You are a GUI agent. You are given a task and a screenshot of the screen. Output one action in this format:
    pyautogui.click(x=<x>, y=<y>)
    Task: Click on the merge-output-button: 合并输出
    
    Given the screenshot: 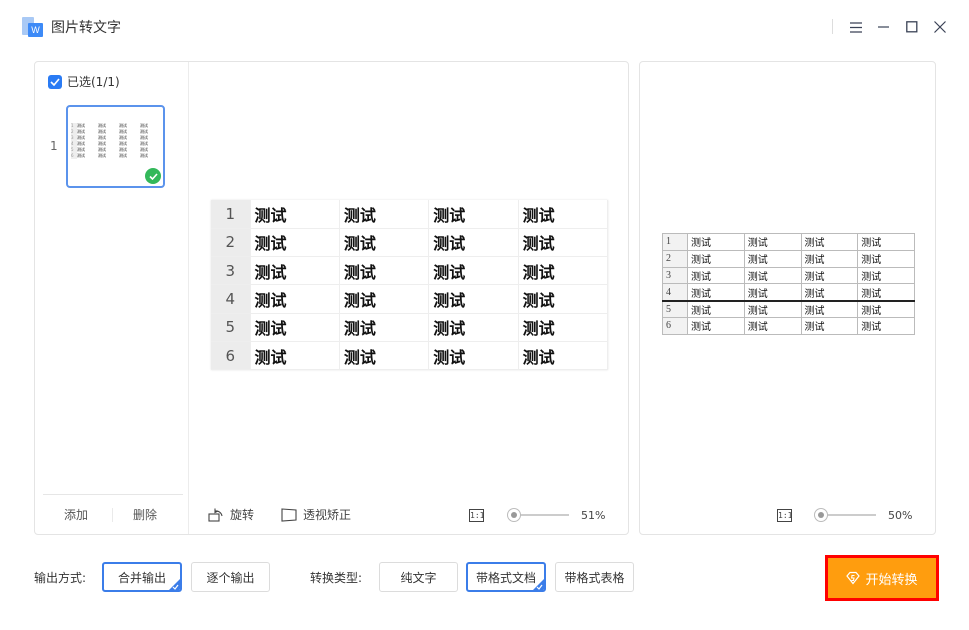 What is the action you would take?
    pyautogui.click(x=142, y=577)
    